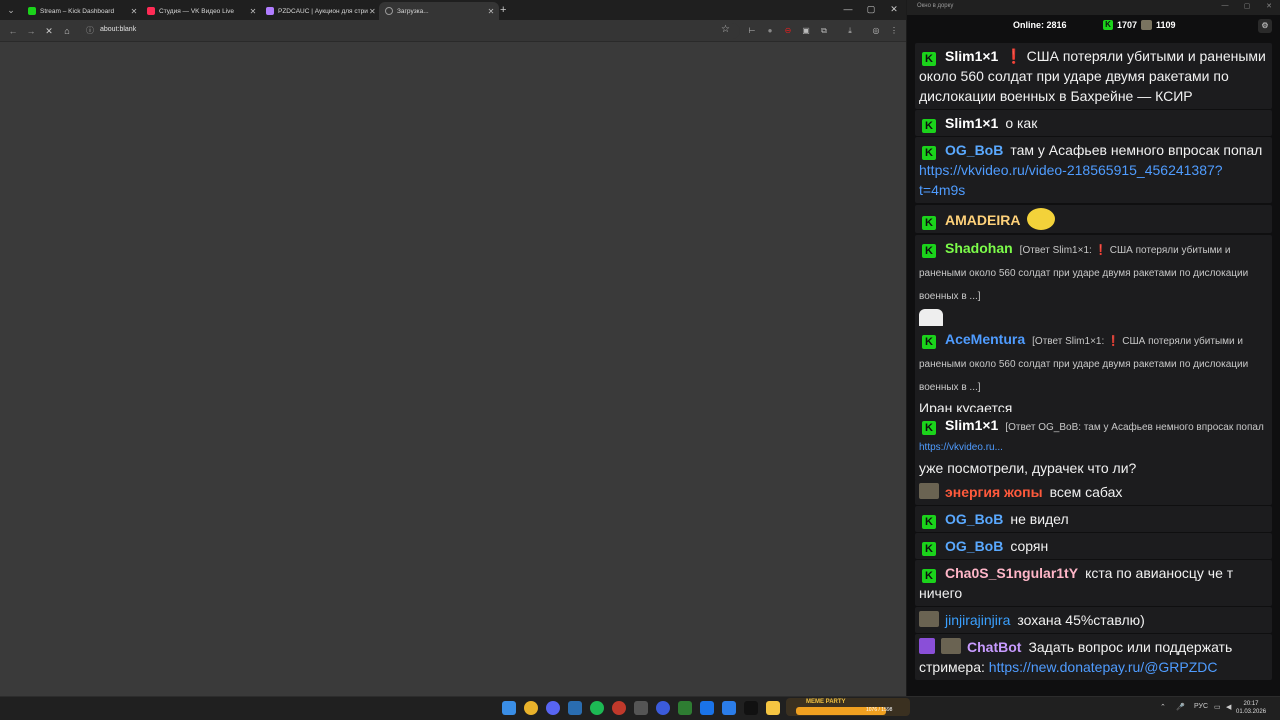 Image resolution: width=1280 pixels, height=720 pixels. What do you see at coordinates (389, 11) in the screenshot?
I see `loading-spinner-icon` at bounding box center [389, 11].